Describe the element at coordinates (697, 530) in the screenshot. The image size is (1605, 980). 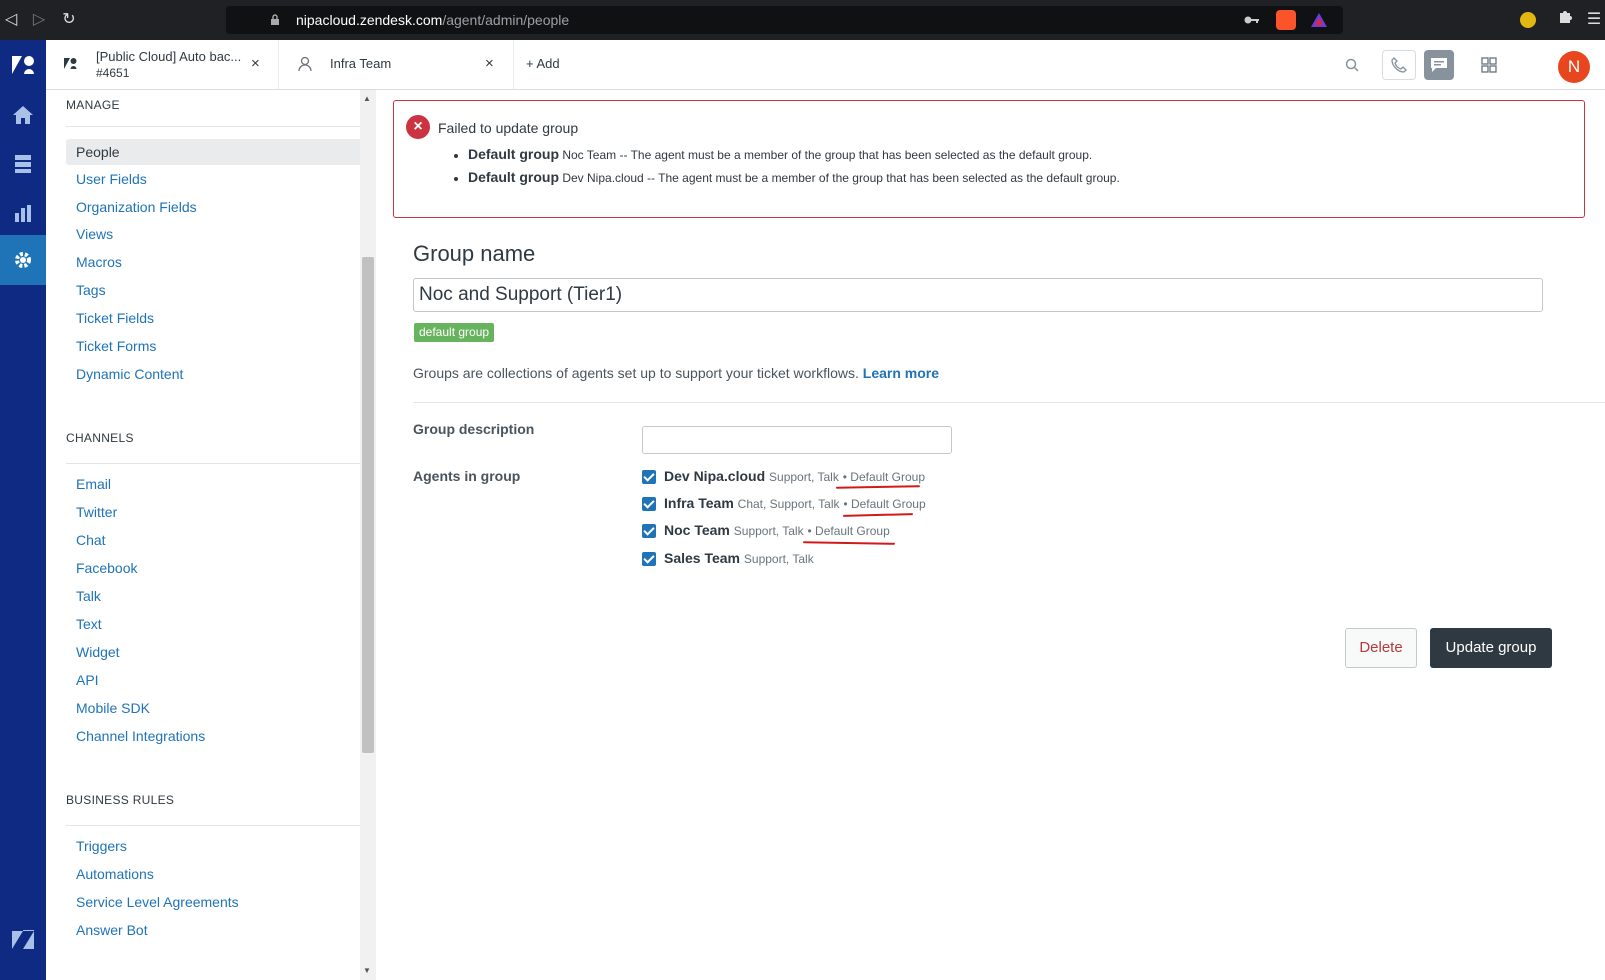
I see `agent-name: Noc Team` at that location.